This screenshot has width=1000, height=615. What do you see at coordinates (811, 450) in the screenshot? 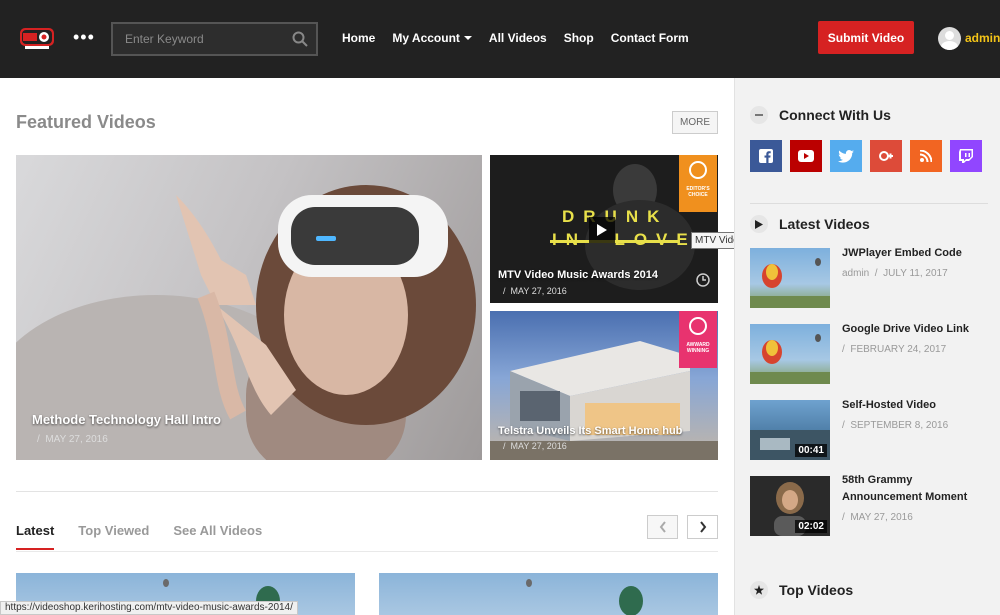
I see `video-duration: 00:41` at bounding box center [811, 450].